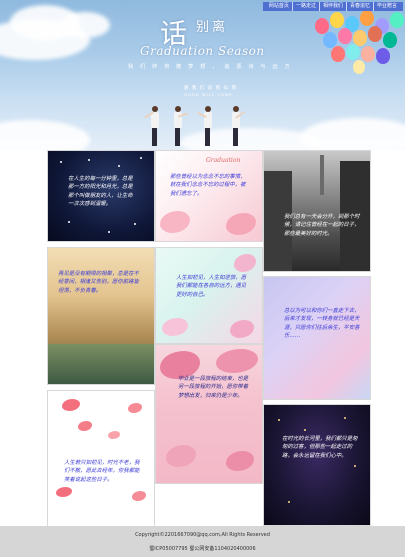 The image size is (405, 557). I want to click on nav-memories: 青春追忆, so click(360, 6).